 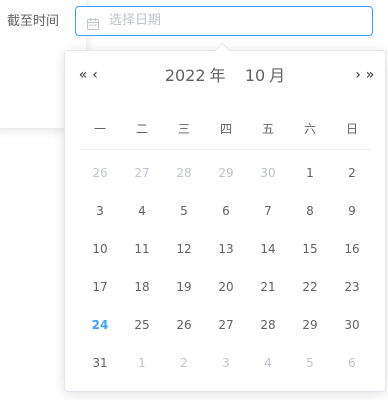 What do you see at coordinates (225, 149) in the screenshot?
I see `weekday-divider` at bounding box center [225, 149].